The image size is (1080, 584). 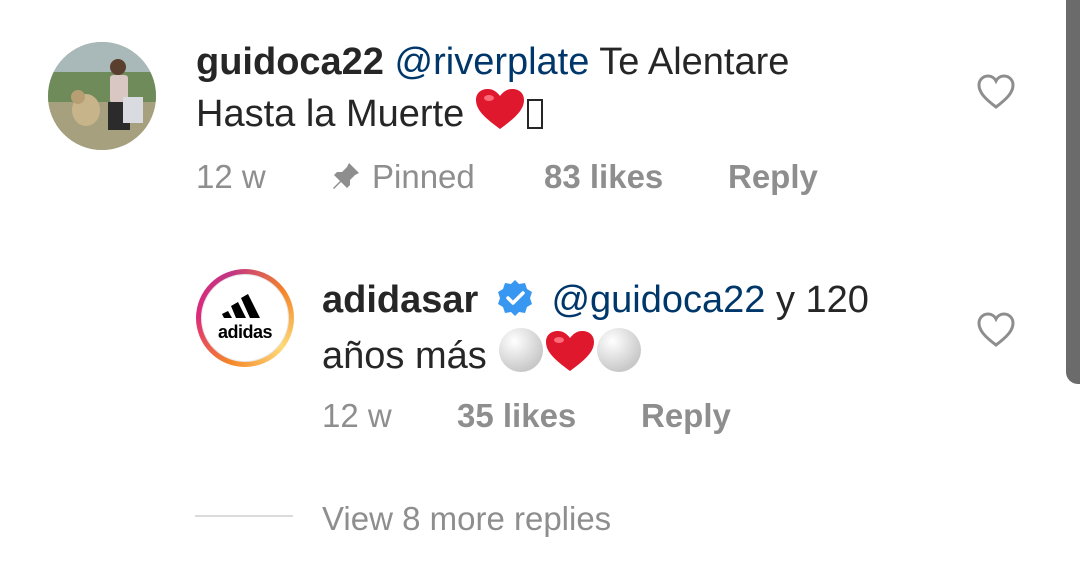 I want to click on avatar-photo, so click(x=102, y=96).